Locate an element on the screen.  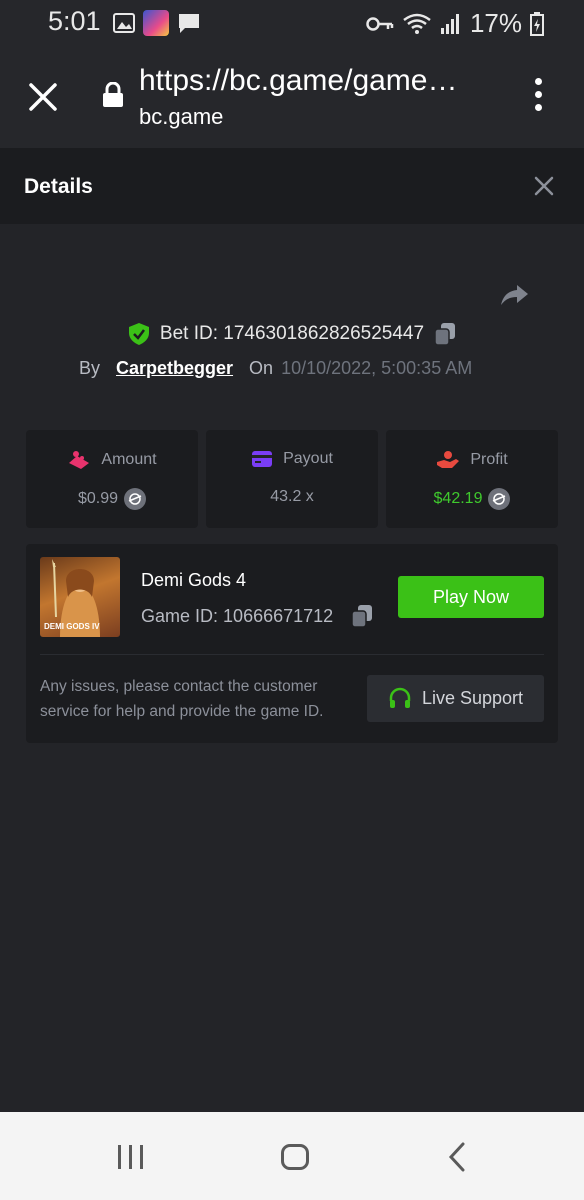
message-icon is located at coordinates (189, 23).